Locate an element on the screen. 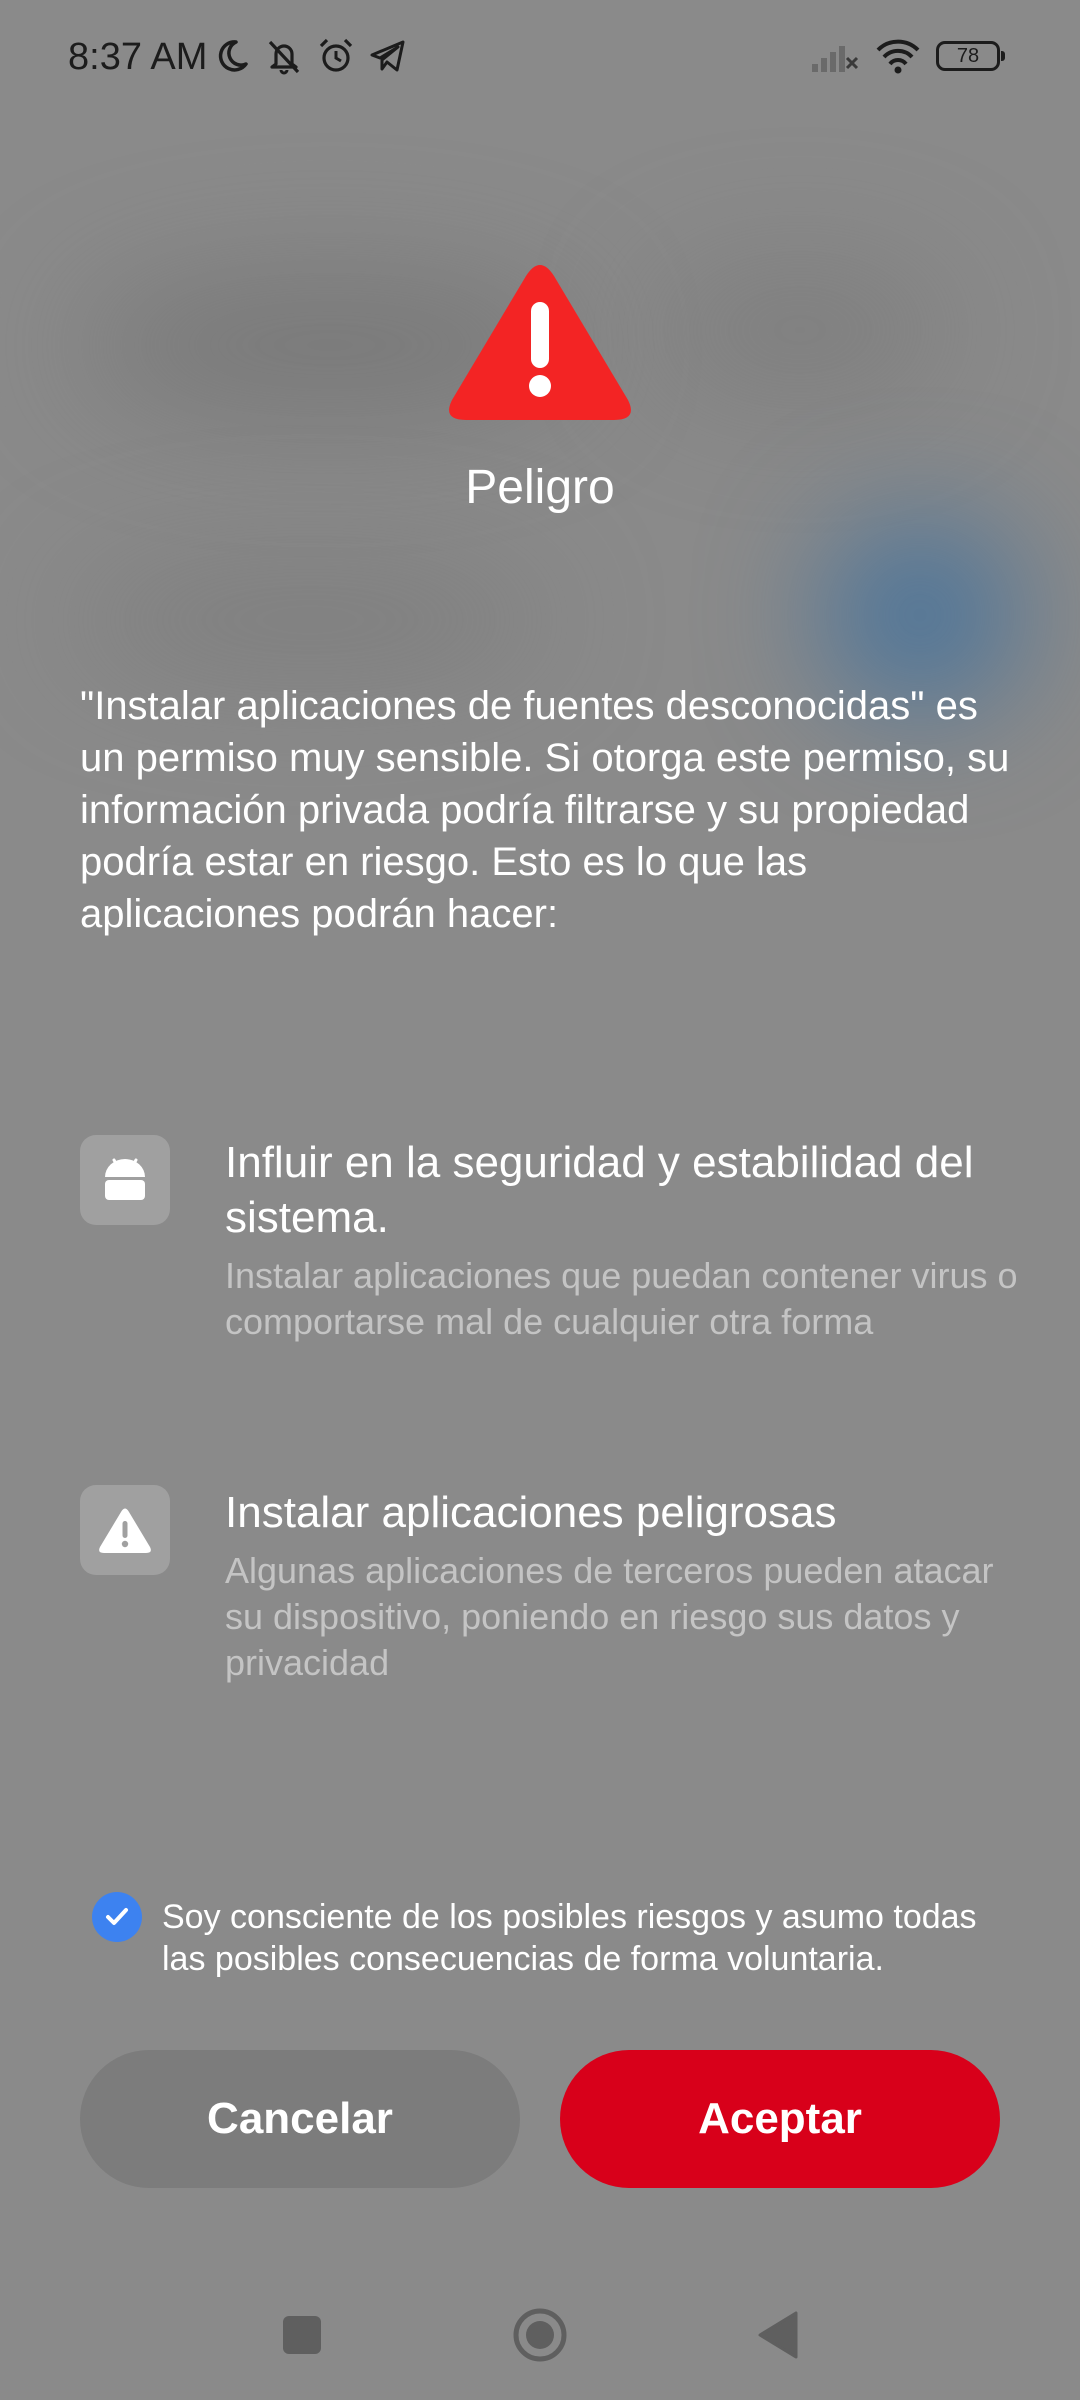  dialog-title: Peligro is located at coordinates (540, 487).